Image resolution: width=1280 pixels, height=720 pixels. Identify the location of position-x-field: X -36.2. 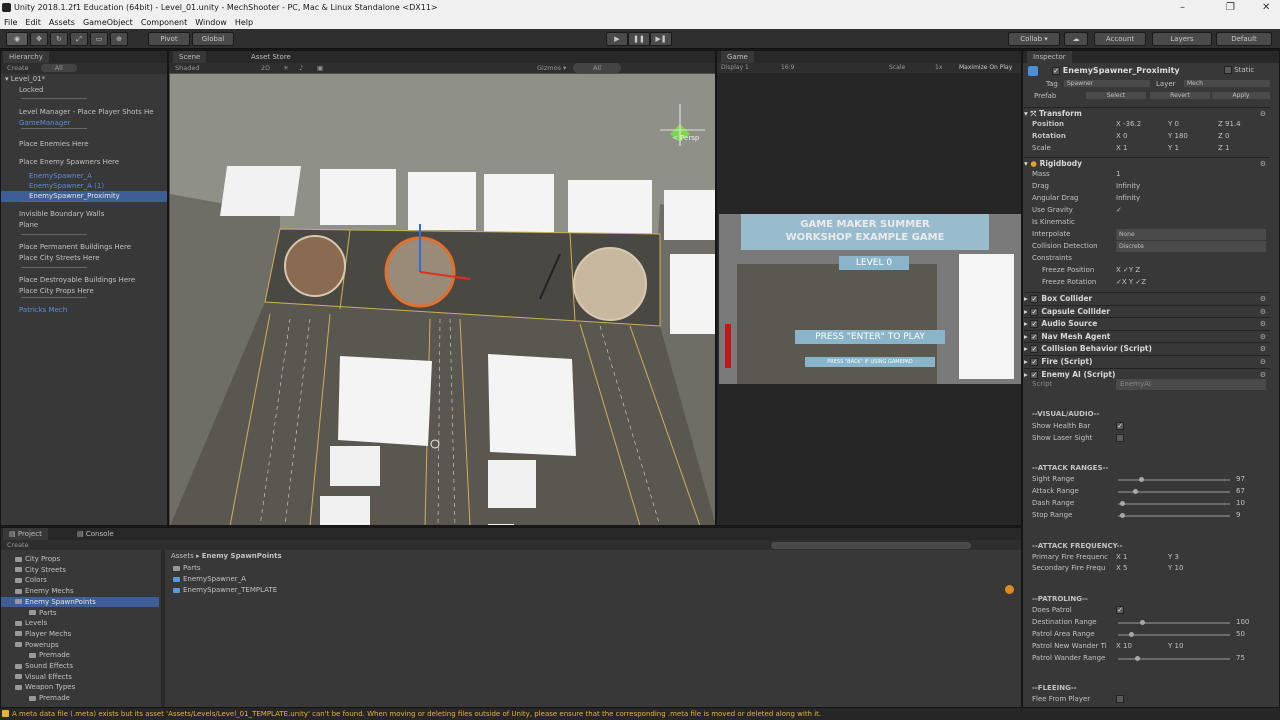
(1128, 124).